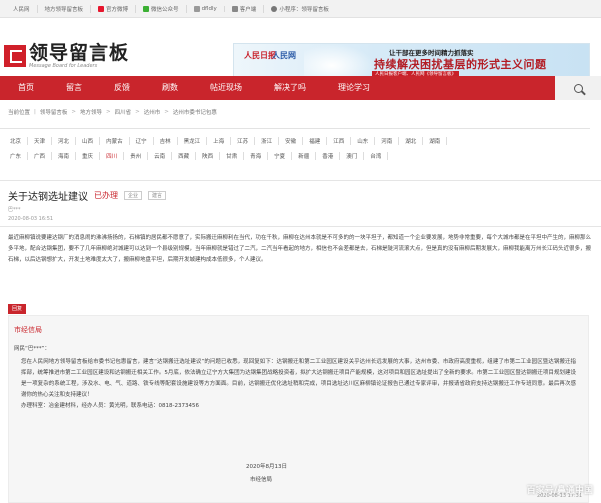  Describe the element at coordinates (193, 140) in the screenshot. I see `region-link: 黑龙江` at that location.